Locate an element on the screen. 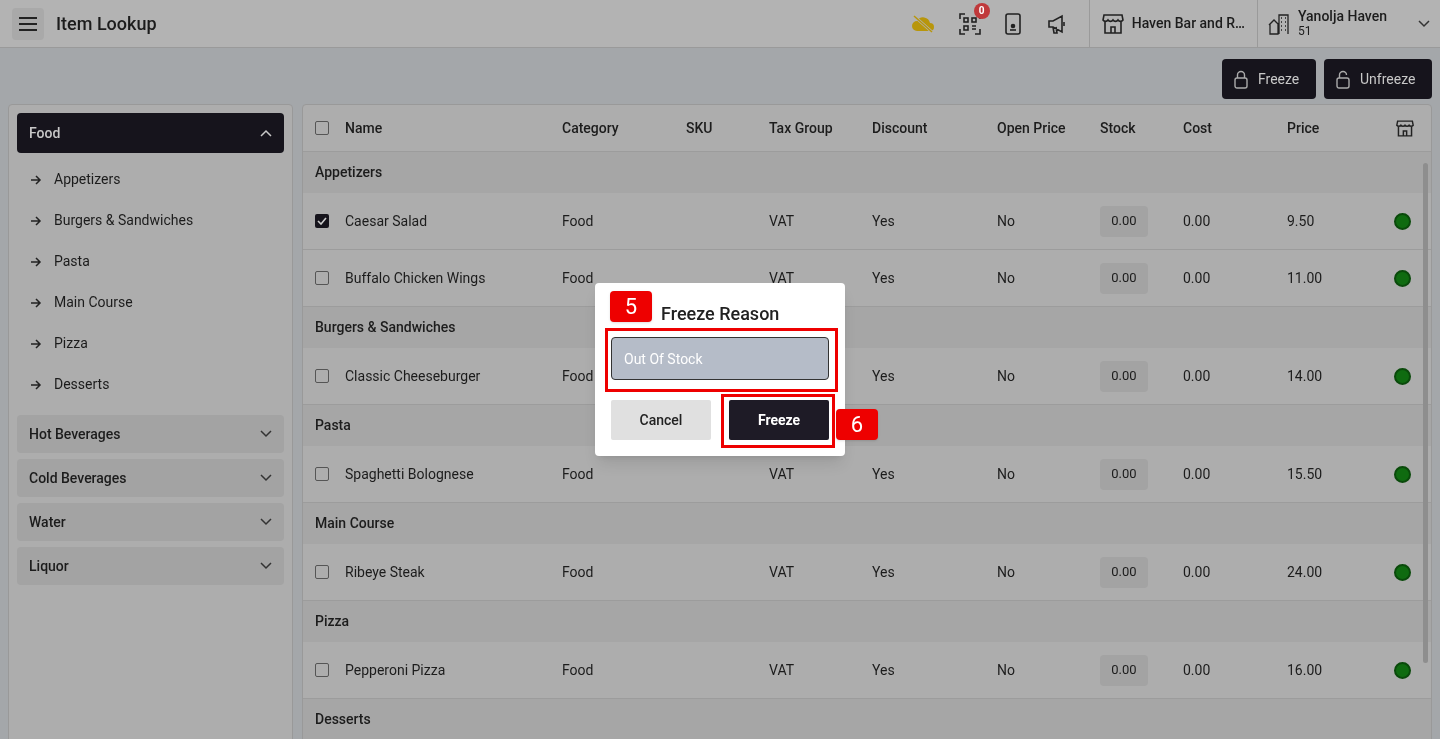  column-header: Name is located at coordinates (364, 128).